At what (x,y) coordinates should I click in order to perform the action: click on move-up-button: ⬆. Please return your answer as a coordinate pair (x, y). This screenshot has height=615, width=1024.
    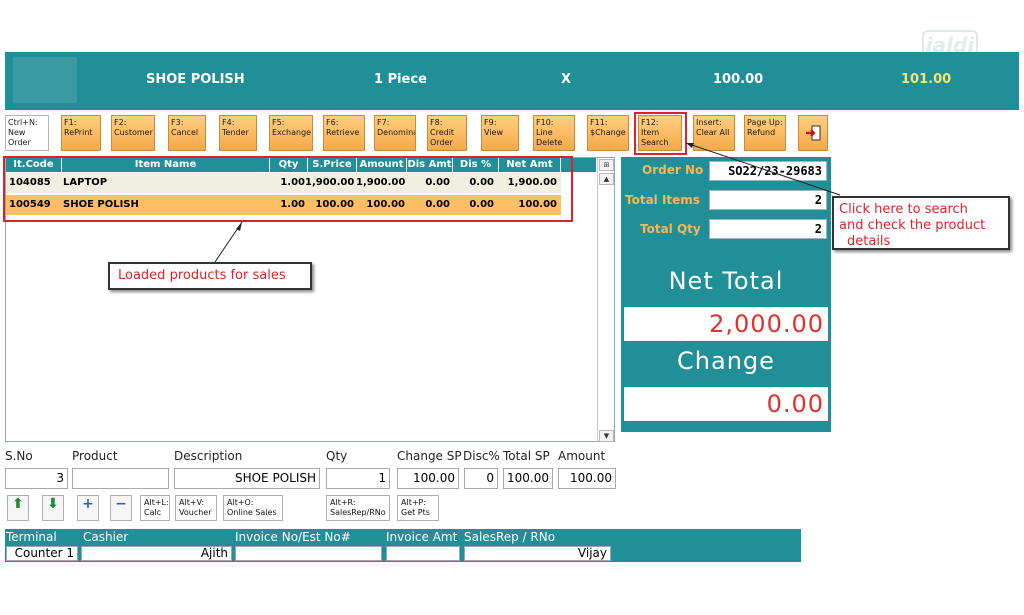
    Looking at the image, I should click on (18, 508).